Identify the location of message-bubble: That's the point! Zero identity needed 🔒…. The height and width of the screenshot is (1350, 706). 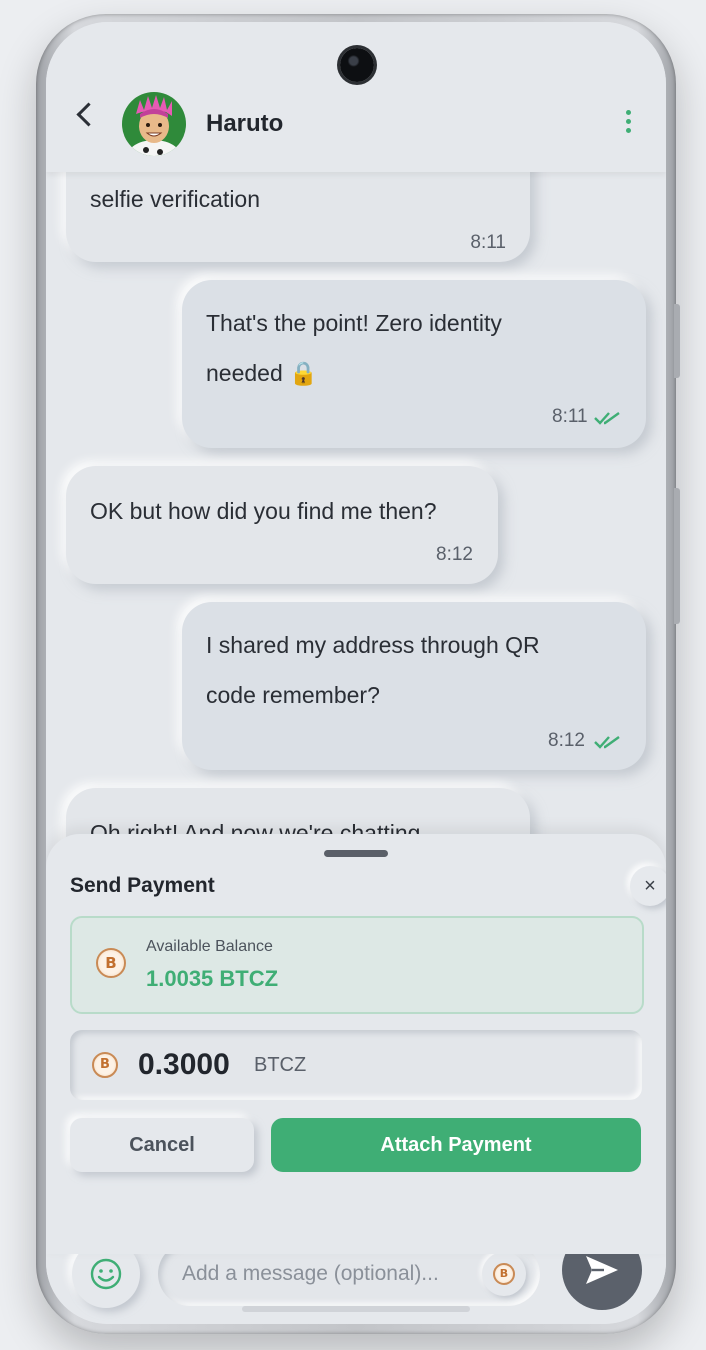
(414, 364).